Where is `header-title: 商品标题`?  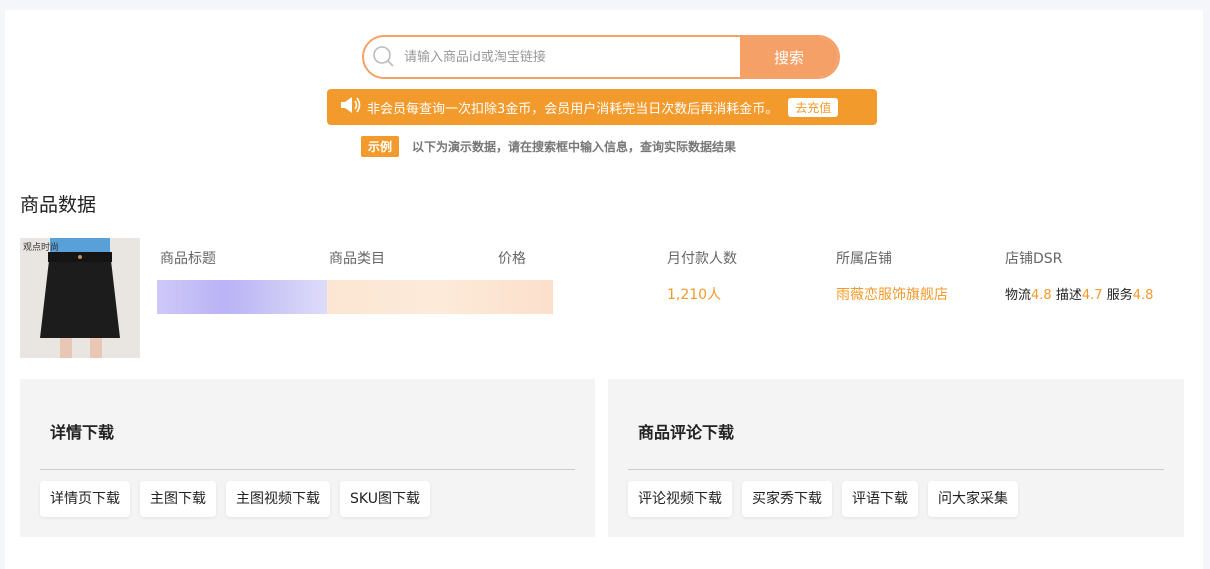
header-title: 商品标题 is located at coordinates (188, 259).